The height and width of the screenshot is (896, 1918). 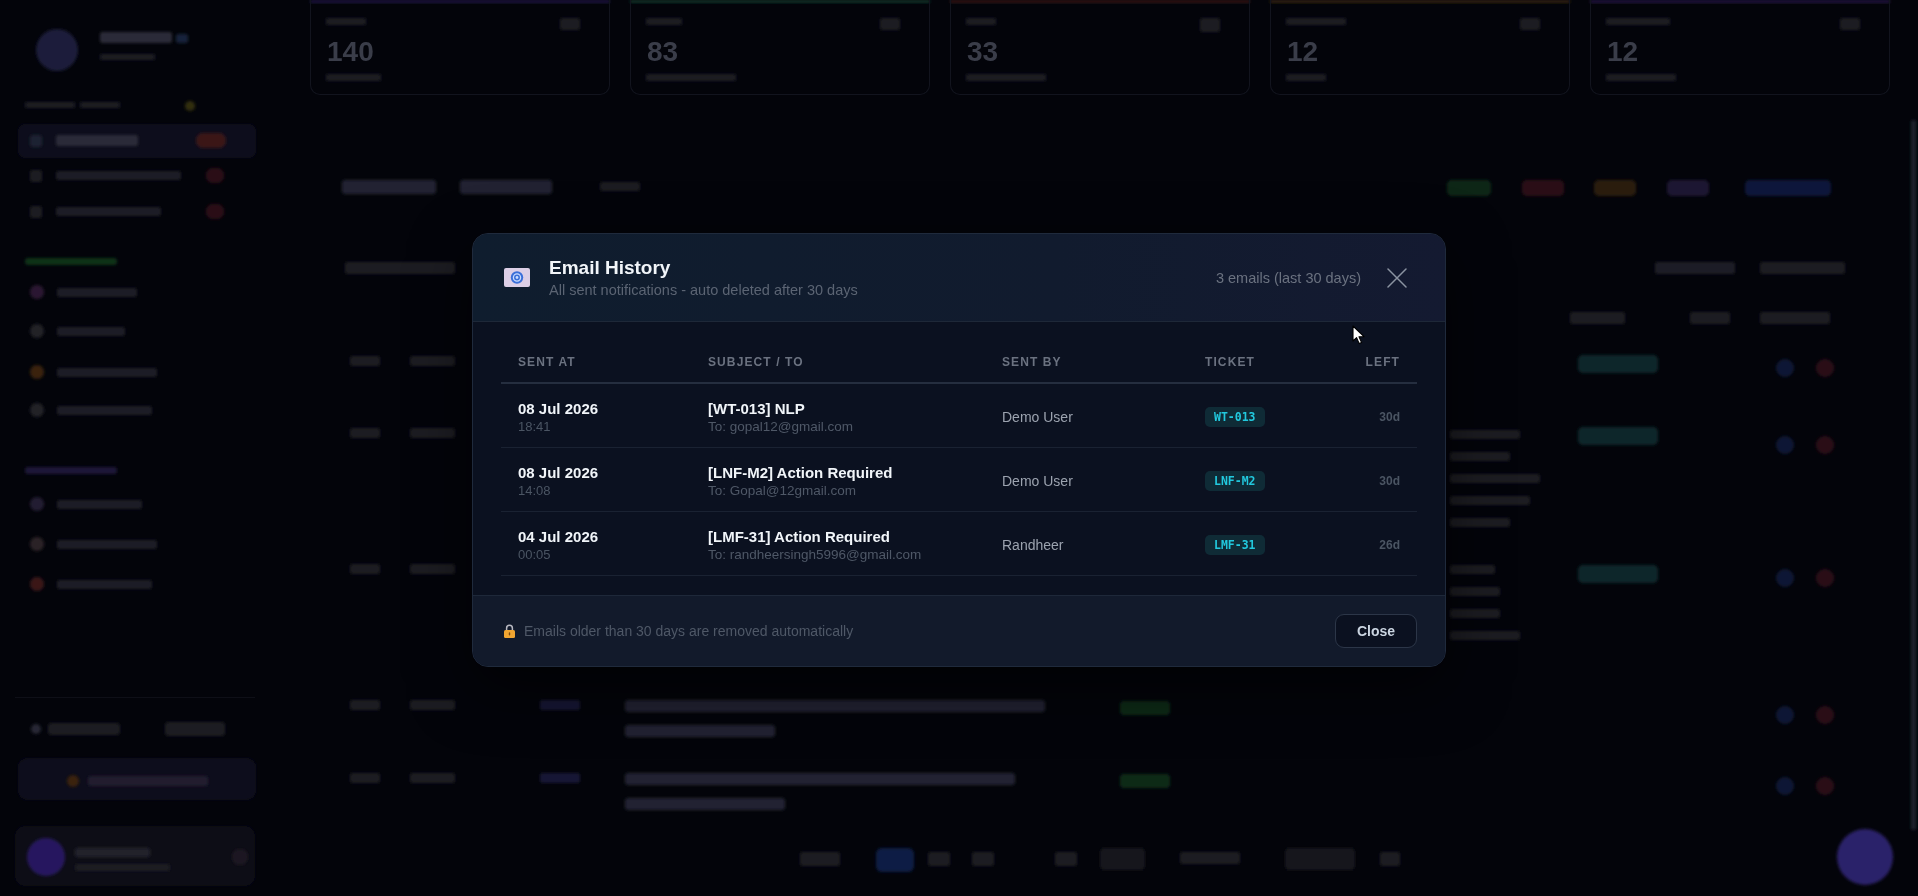 I want to click on dialog-subtitle: All sent notifications - auto deleted after 30 days, so click(x=703, y=290).